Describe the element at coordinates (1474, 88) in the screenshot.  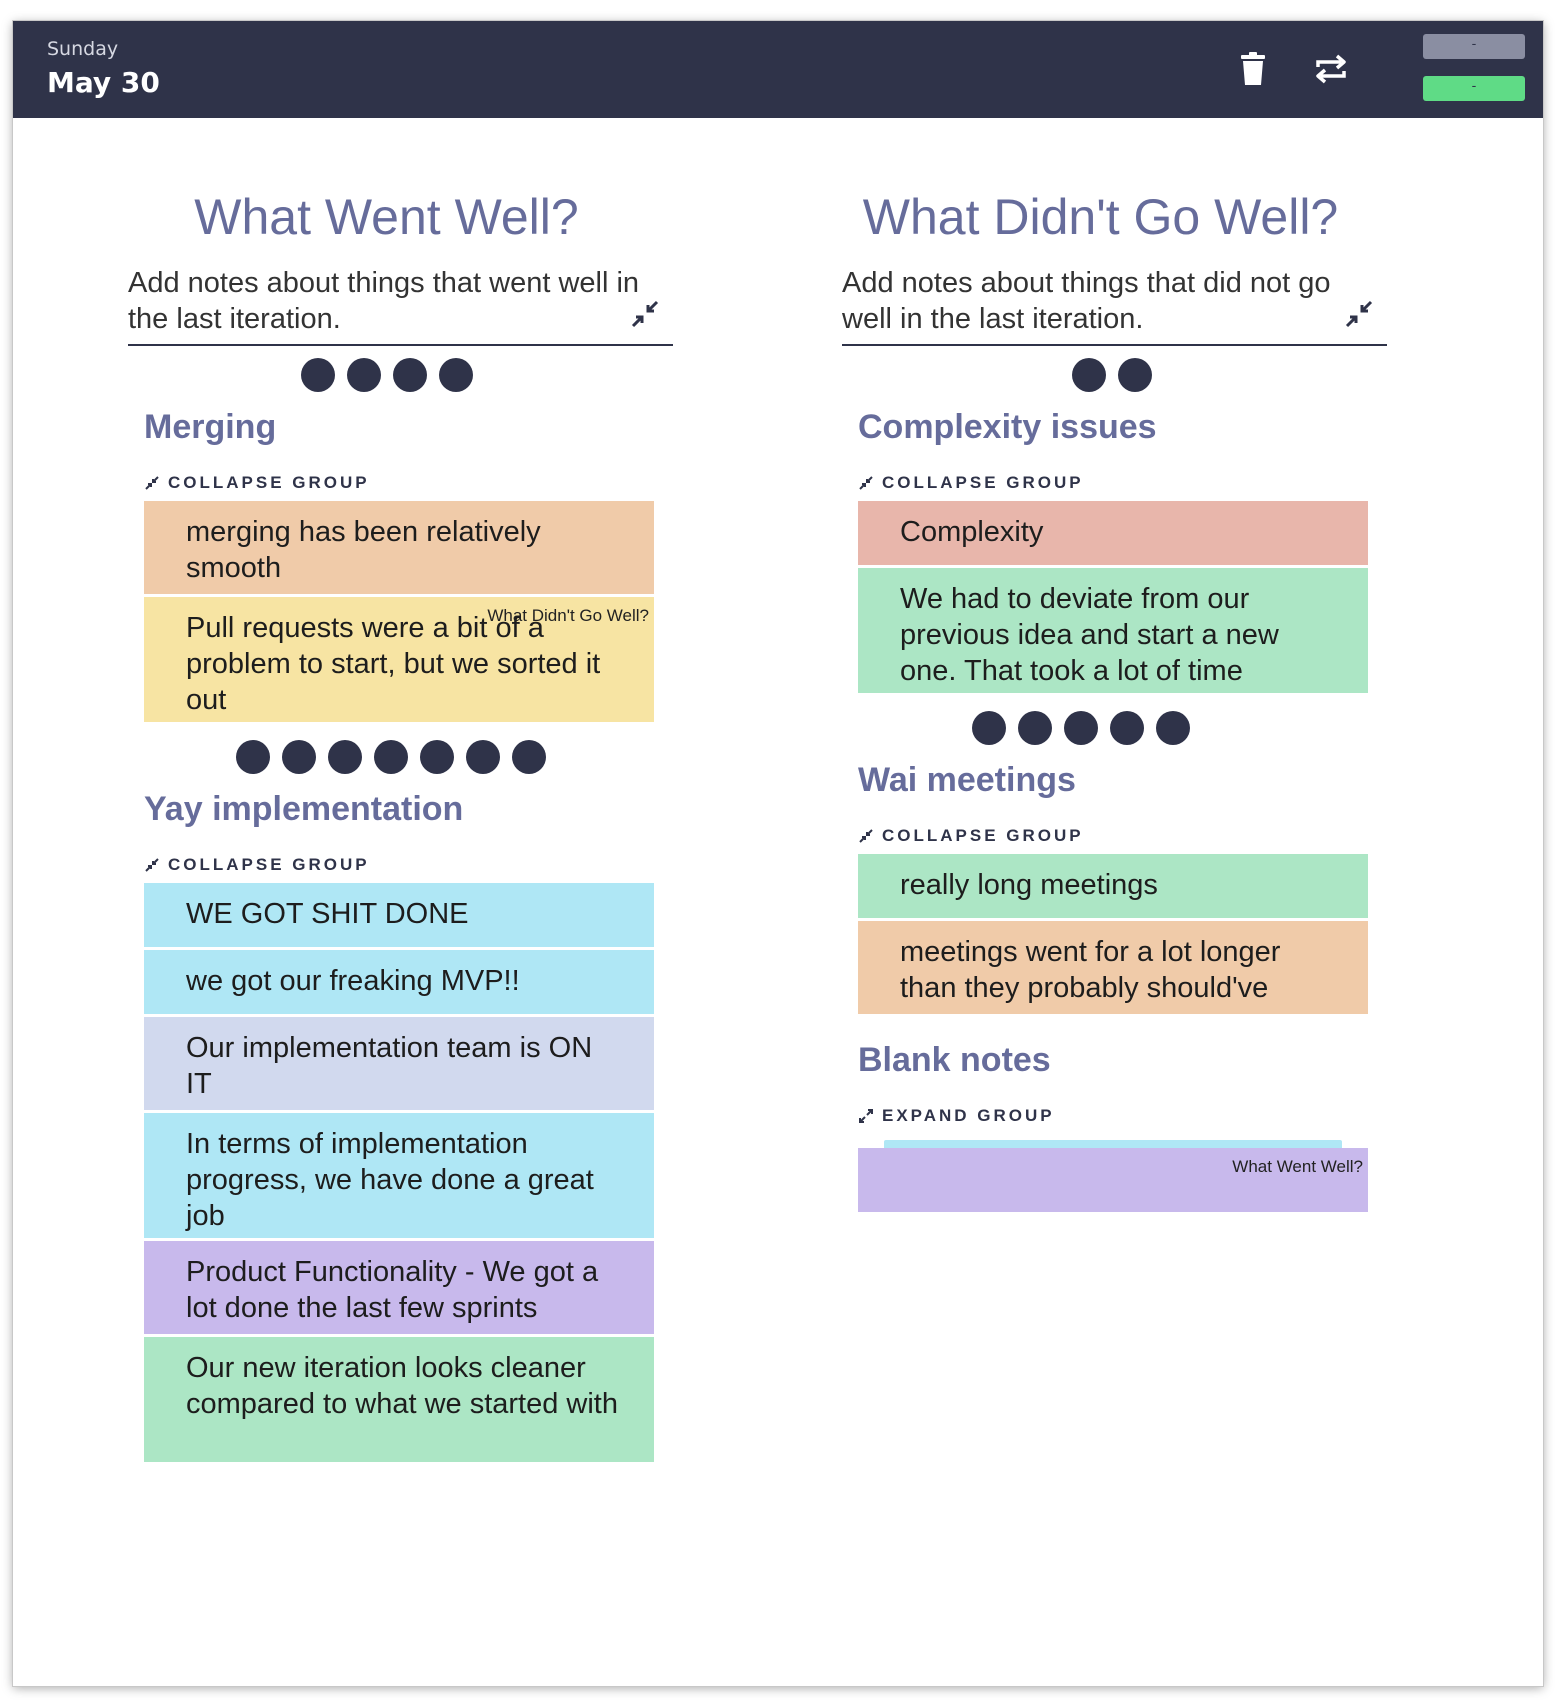
I see `green-status-button: -` at that location.